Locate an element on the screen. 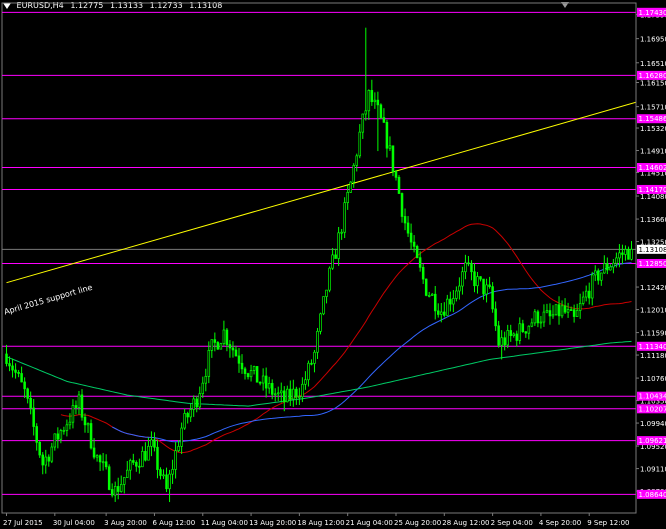 The image size is (666, 529). x-tick-label: 28 Aug 12:00 is located at coordinates (465, 523).